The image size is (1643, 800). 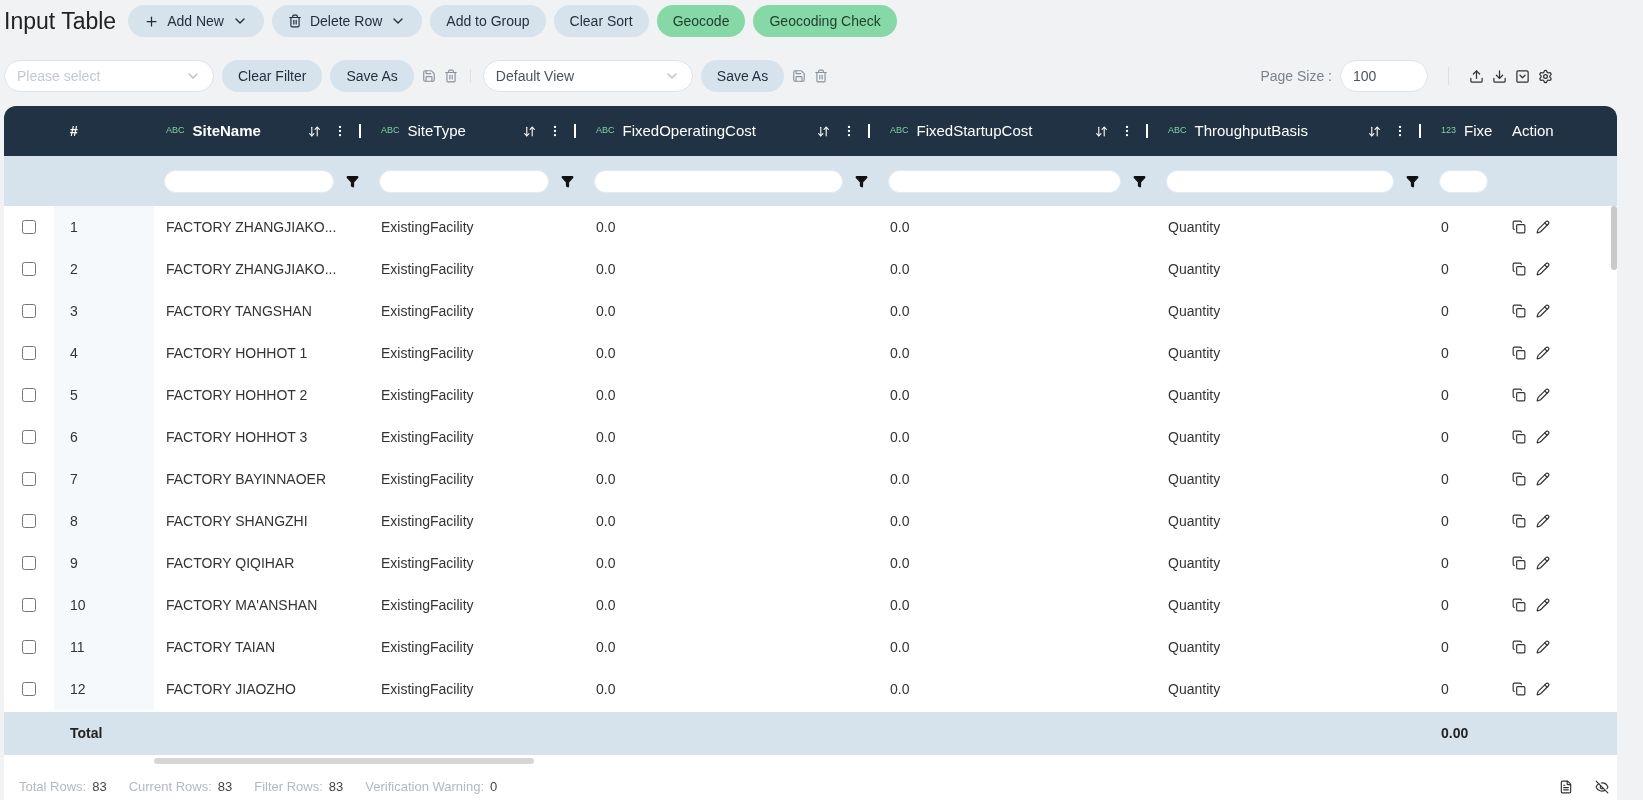 What do you see at coordinates (74, 521) in the screenshot?
I see `row-number: 8` at bounding box center [74, 521].